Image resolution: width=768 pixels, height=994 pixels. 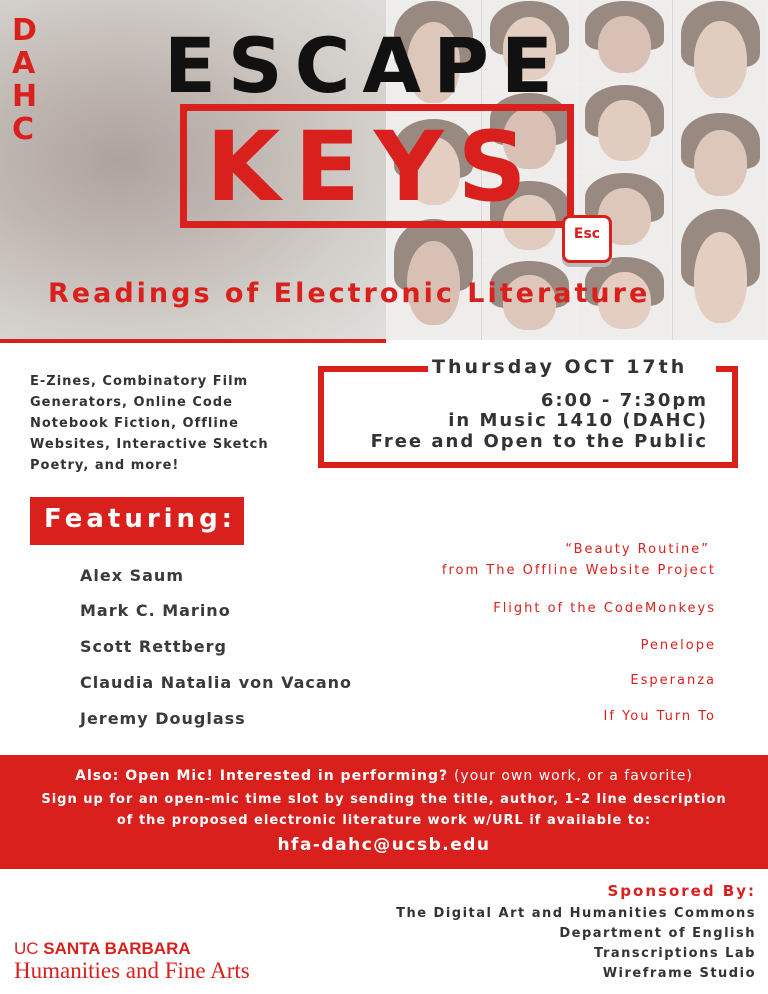 I want to click on open-mic-aside: (your own work, or a favorite), so click(x=573, y=776).